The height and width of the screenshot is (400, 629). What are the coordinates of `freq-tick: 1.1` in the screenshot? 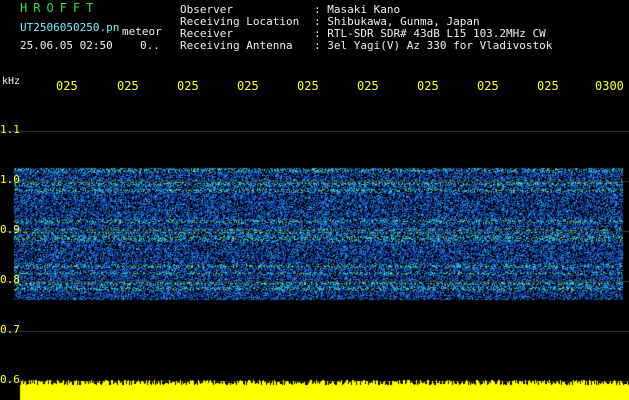 It's located at (10, 129).